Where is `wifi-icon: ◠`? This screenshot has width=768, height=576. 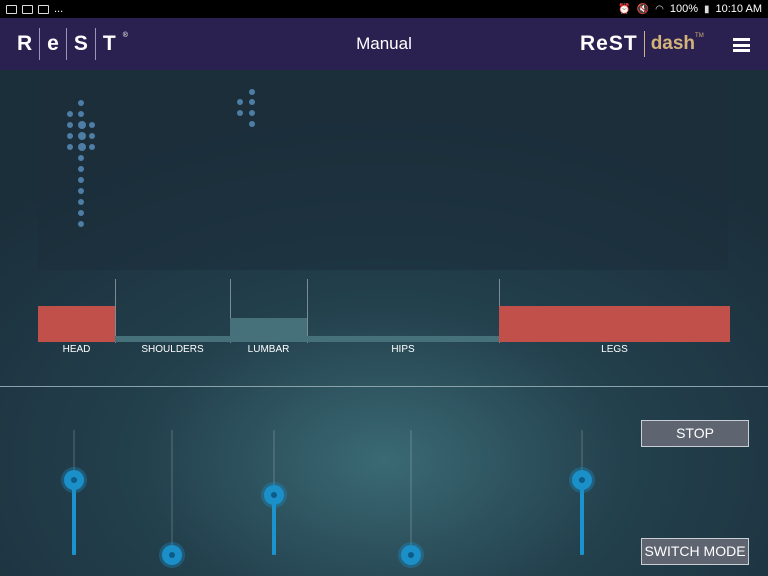 wifi-icon: ◠ is located at coordinates (659, 9).